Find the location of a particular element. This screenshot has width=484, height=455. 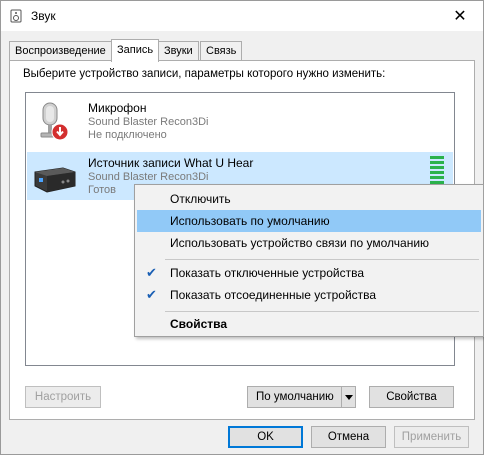

ok-button: OK is located at coordinates (265, 437).